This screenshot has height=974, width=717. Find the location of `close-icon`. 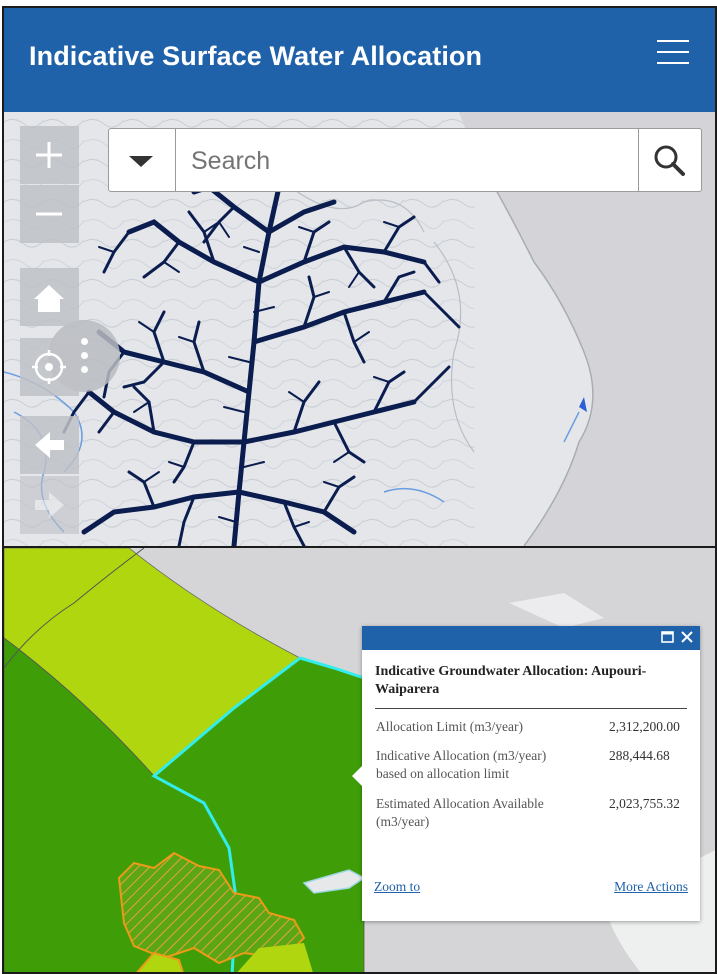

close-icon is located at coordinates (687, 637).